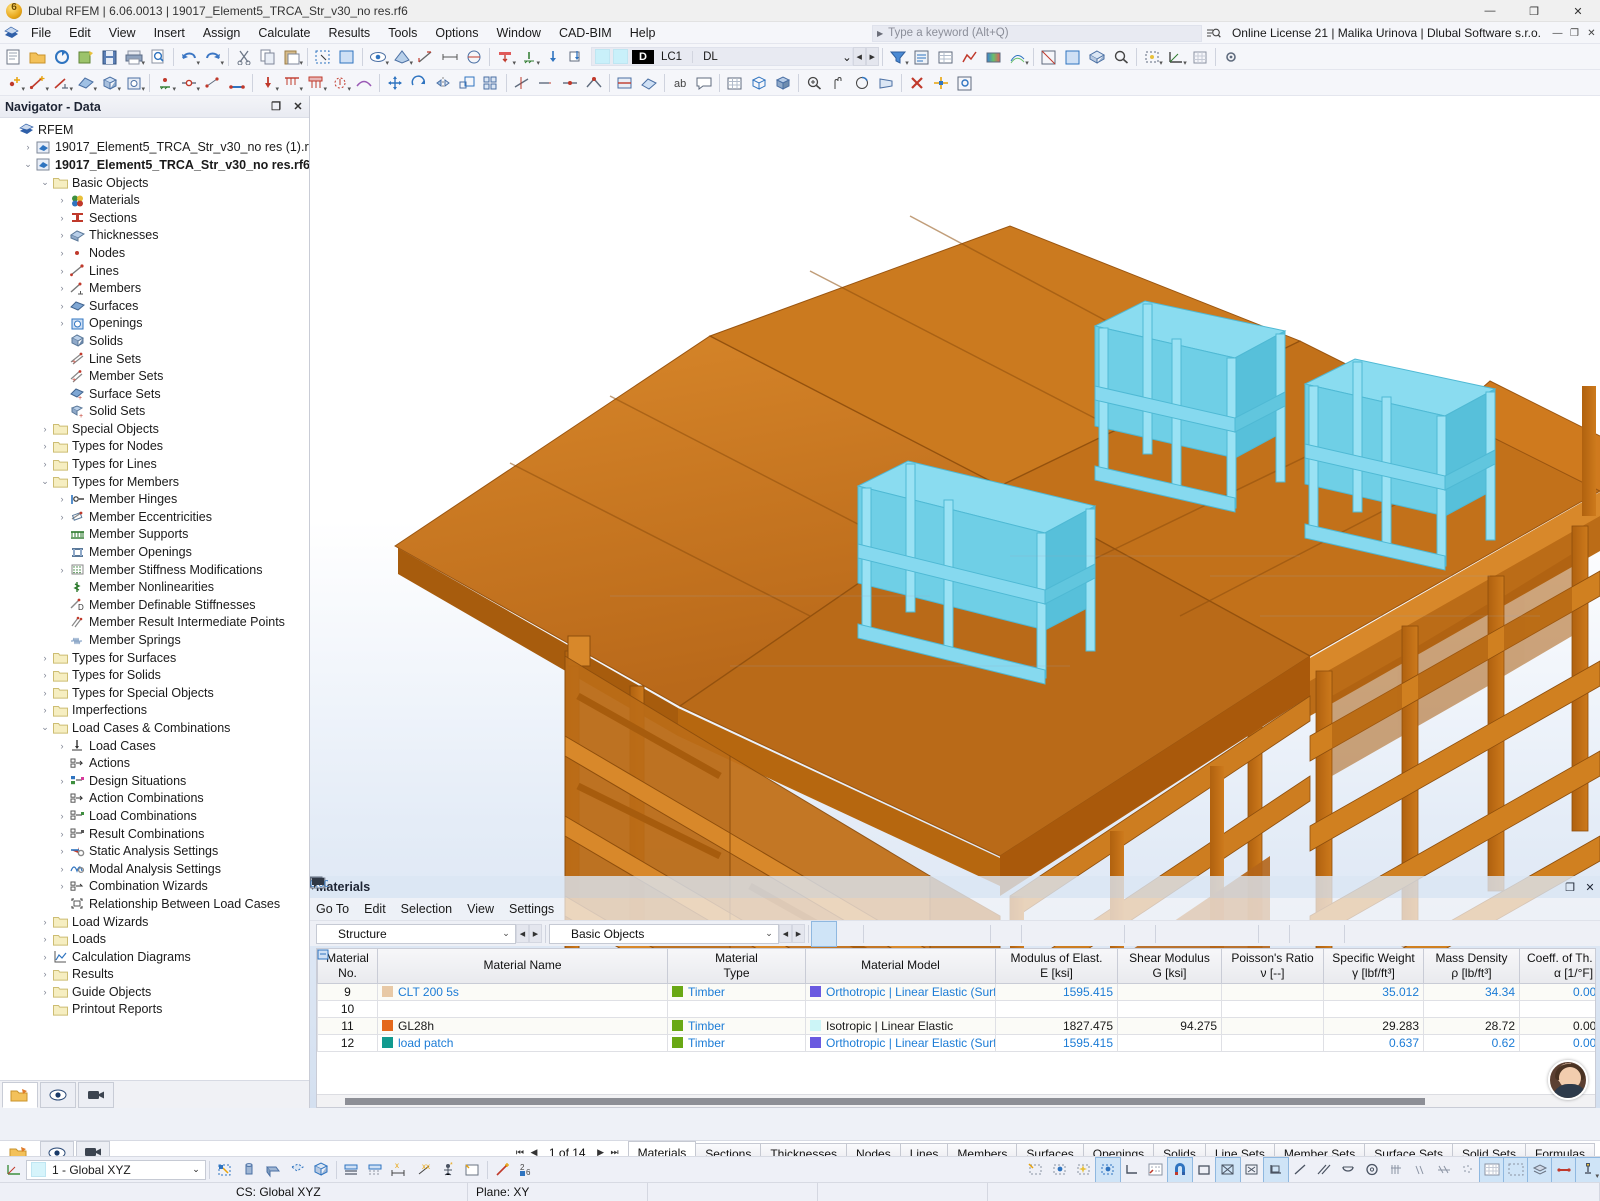 This screenshot has width=1600, height=1201. I want to click on snap-rect-cross-icon, so click(1228, 1169).